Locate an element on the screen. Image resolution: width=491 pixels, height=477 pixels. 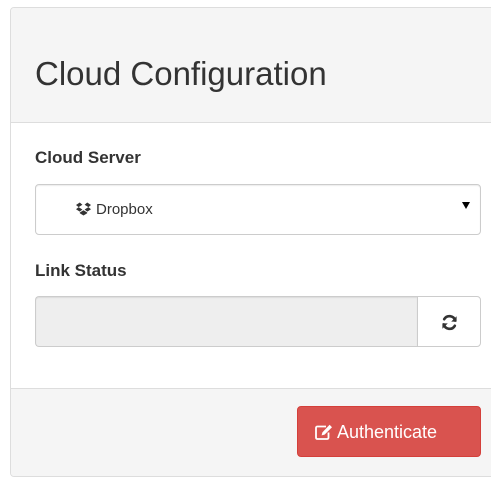
link-status-group is located at coordinates (258, 321).